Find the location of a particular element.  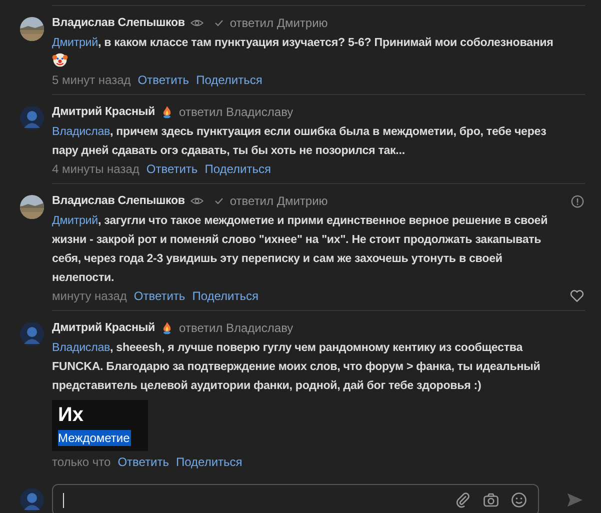

smiley-icon is located at coordinates (519, 500).